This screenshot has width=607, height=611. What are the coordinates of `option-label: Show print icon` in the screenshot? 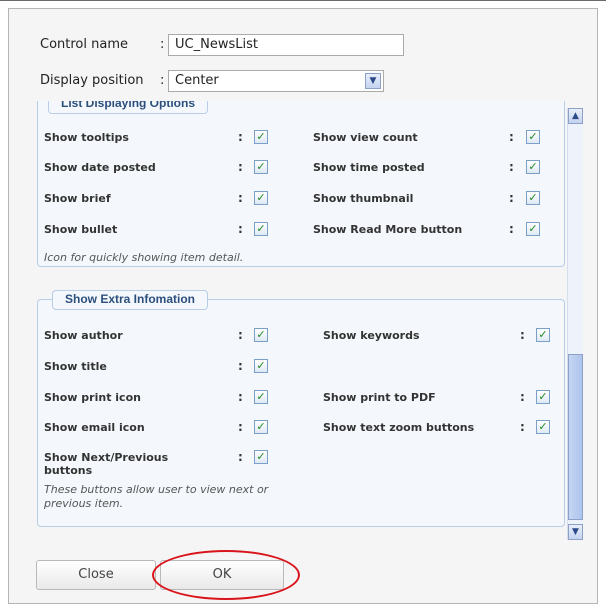 It's located at (92, 397).